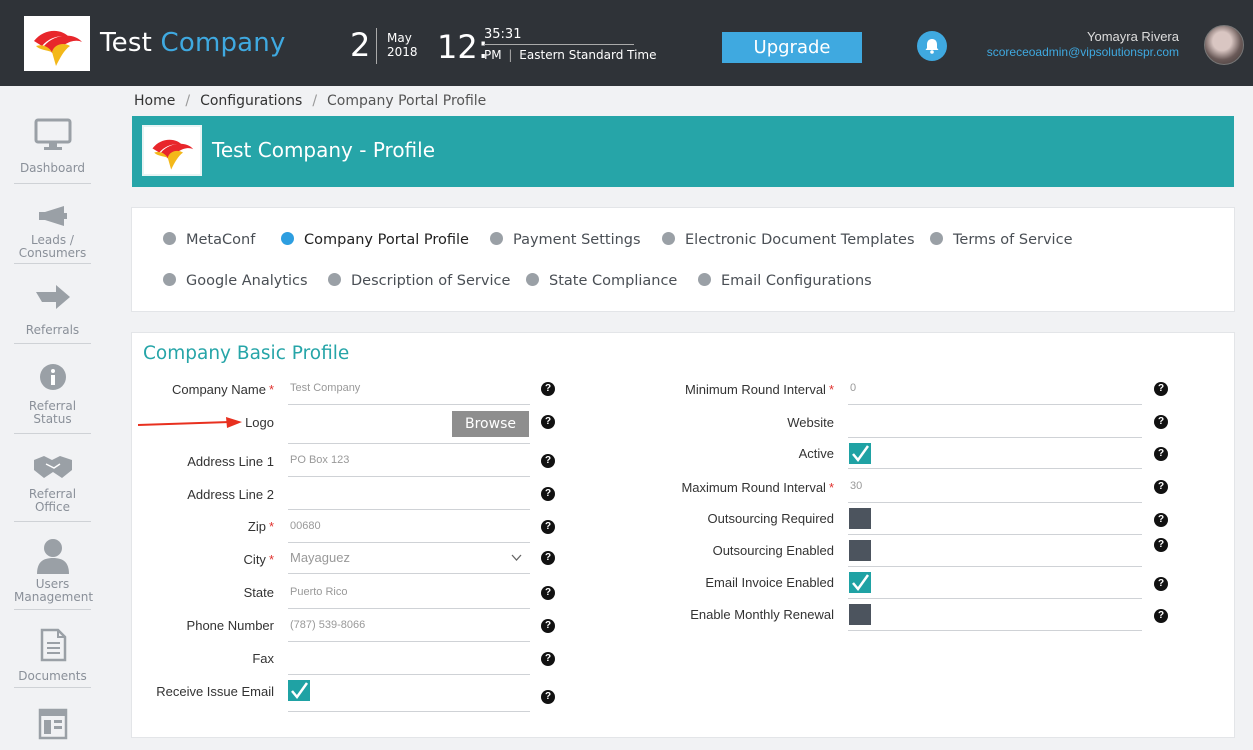  I want to click on outsourcing-enabled-checkbox, so click(860, 550).